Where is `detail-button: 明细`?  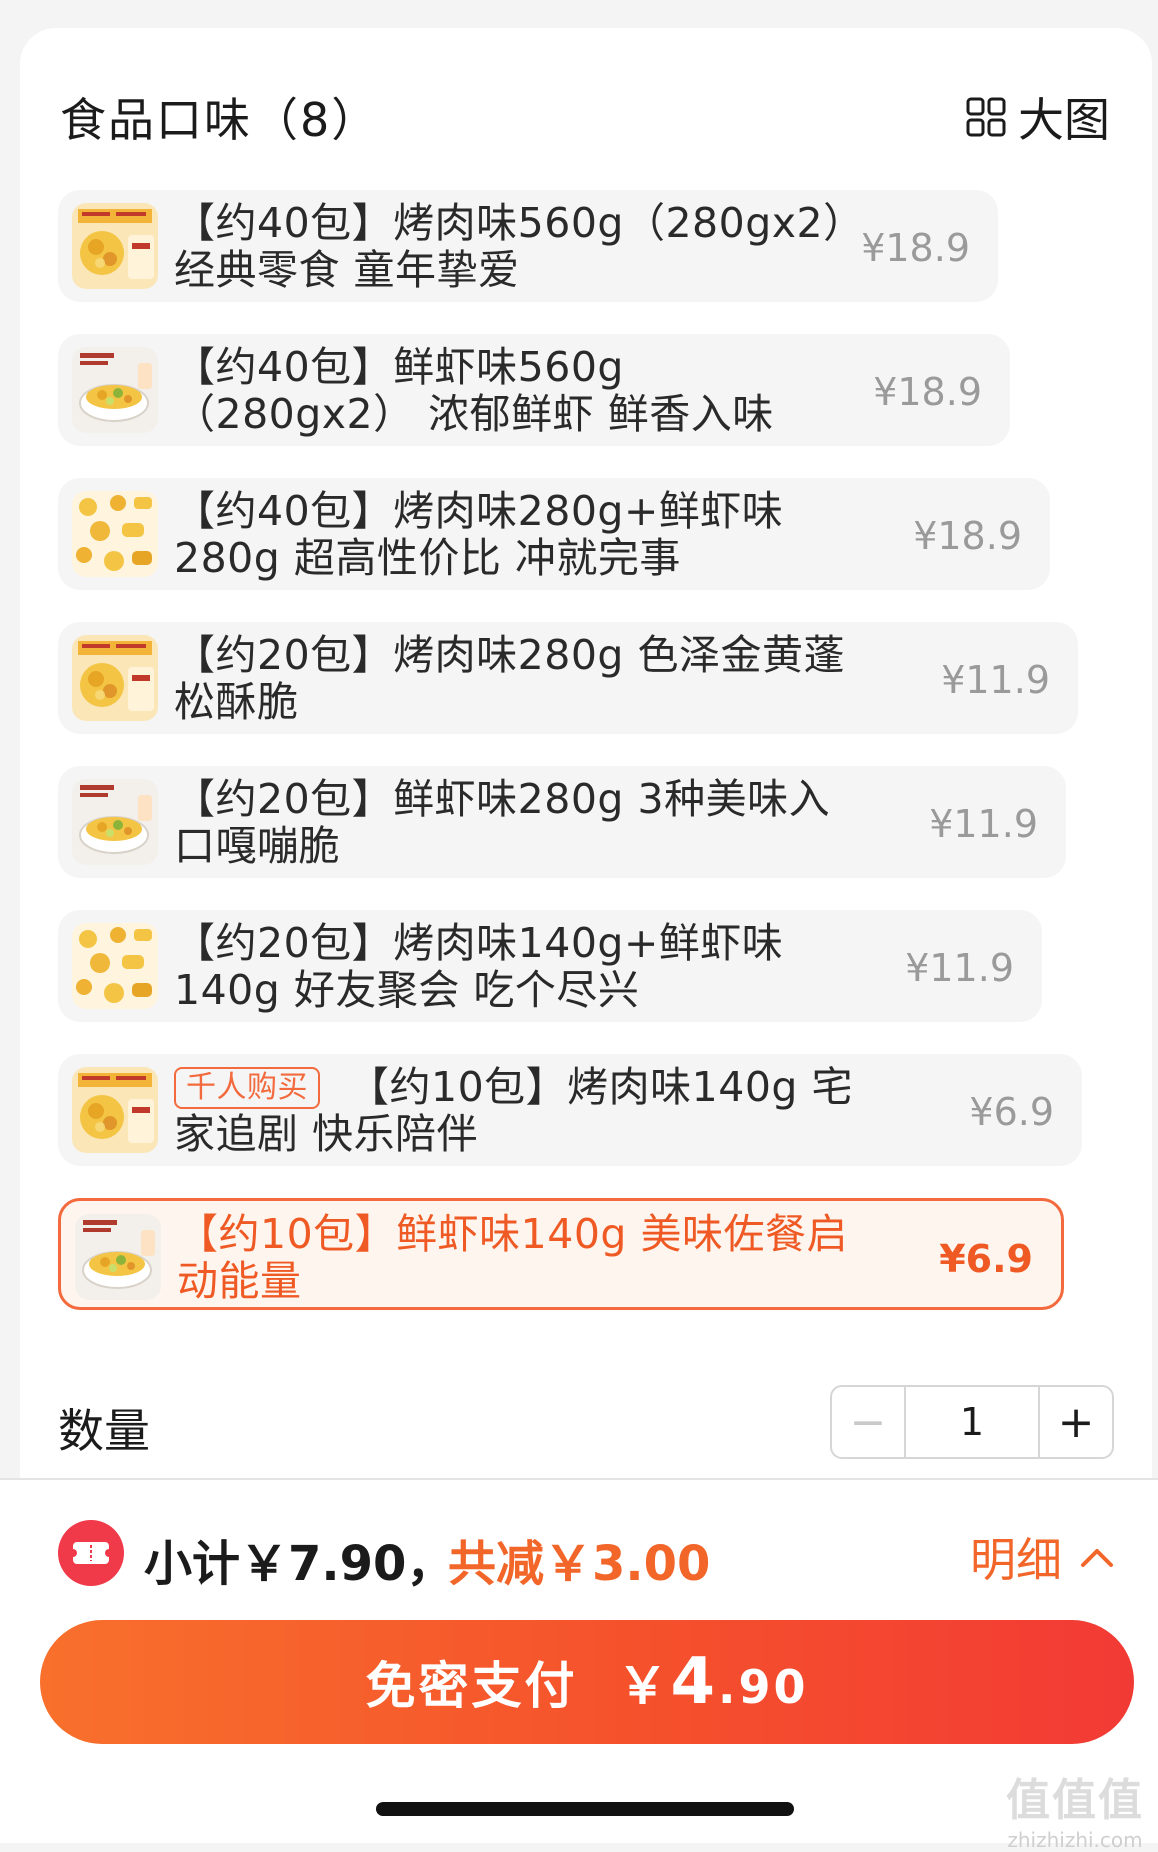
detail-button: 明细 is located at coordinates (1042, 1557).